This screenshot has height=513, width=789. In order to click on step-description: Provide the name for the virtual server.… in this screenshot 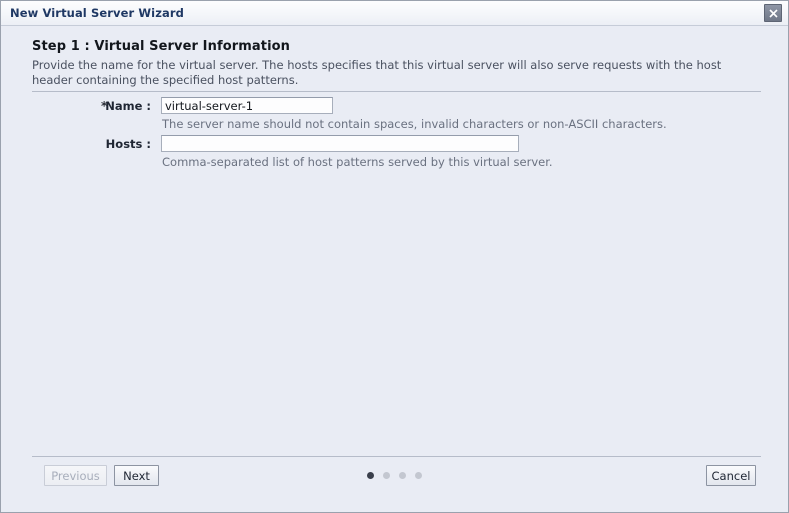, I will do `click(377, 72)`.